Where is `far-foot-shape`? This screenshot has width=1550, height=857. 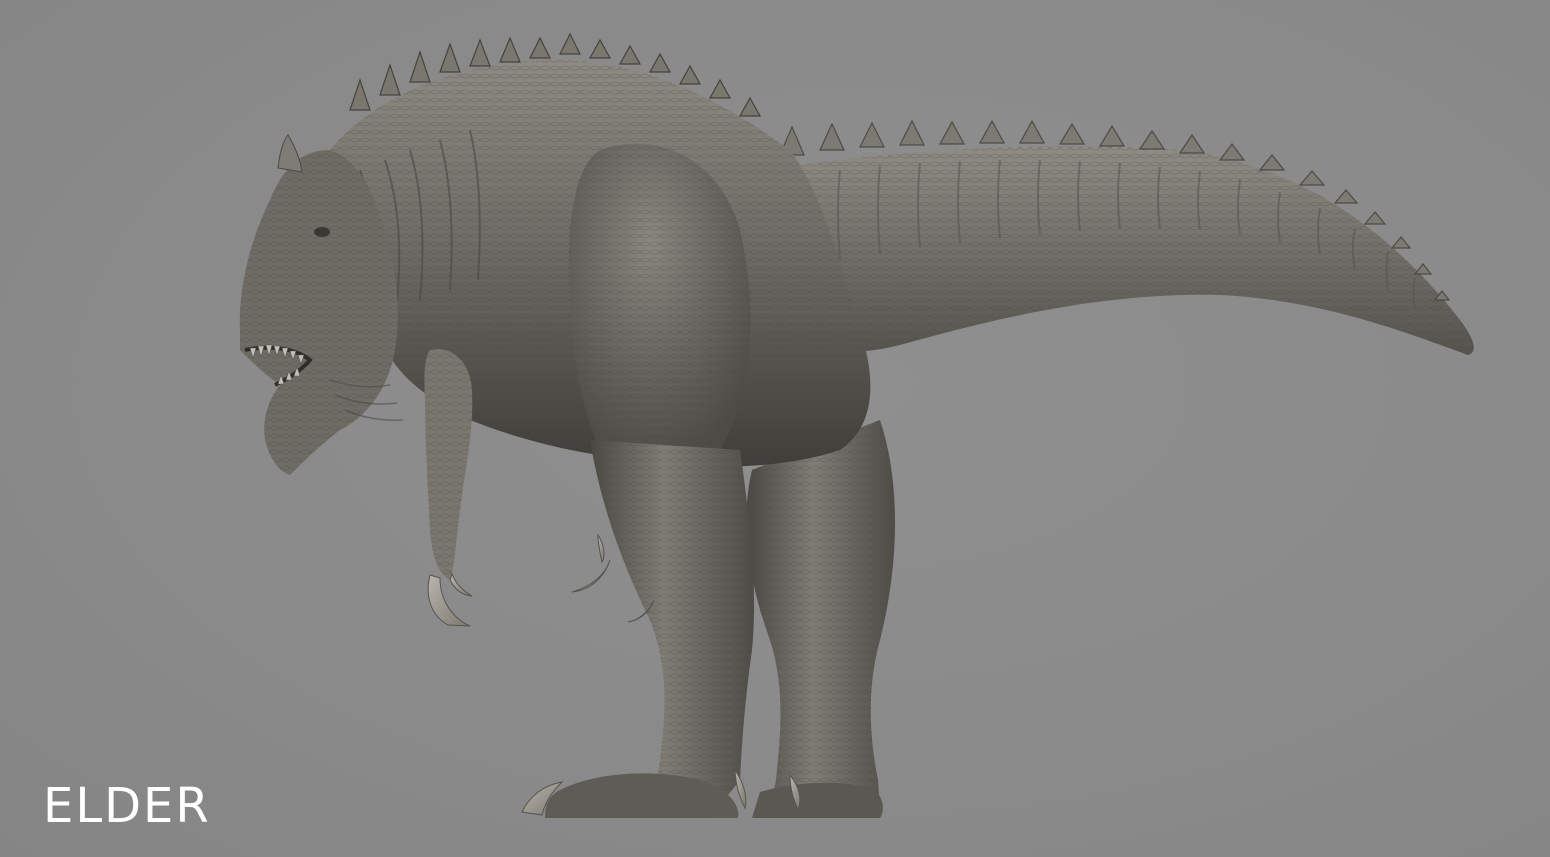
far-foot-shape is located at coordinates (817, 800).